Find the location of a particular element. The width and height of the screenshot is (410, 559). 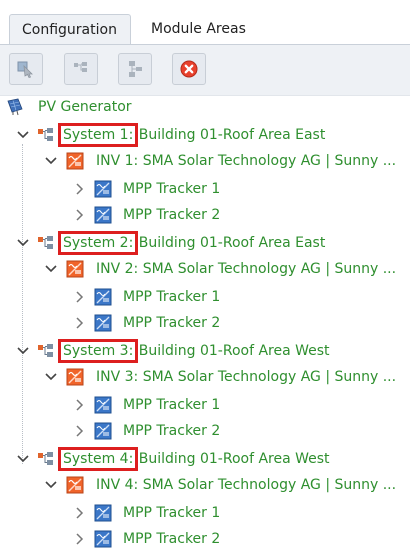

tree-root-label: PV Generator is located at coordinates (85, 107).